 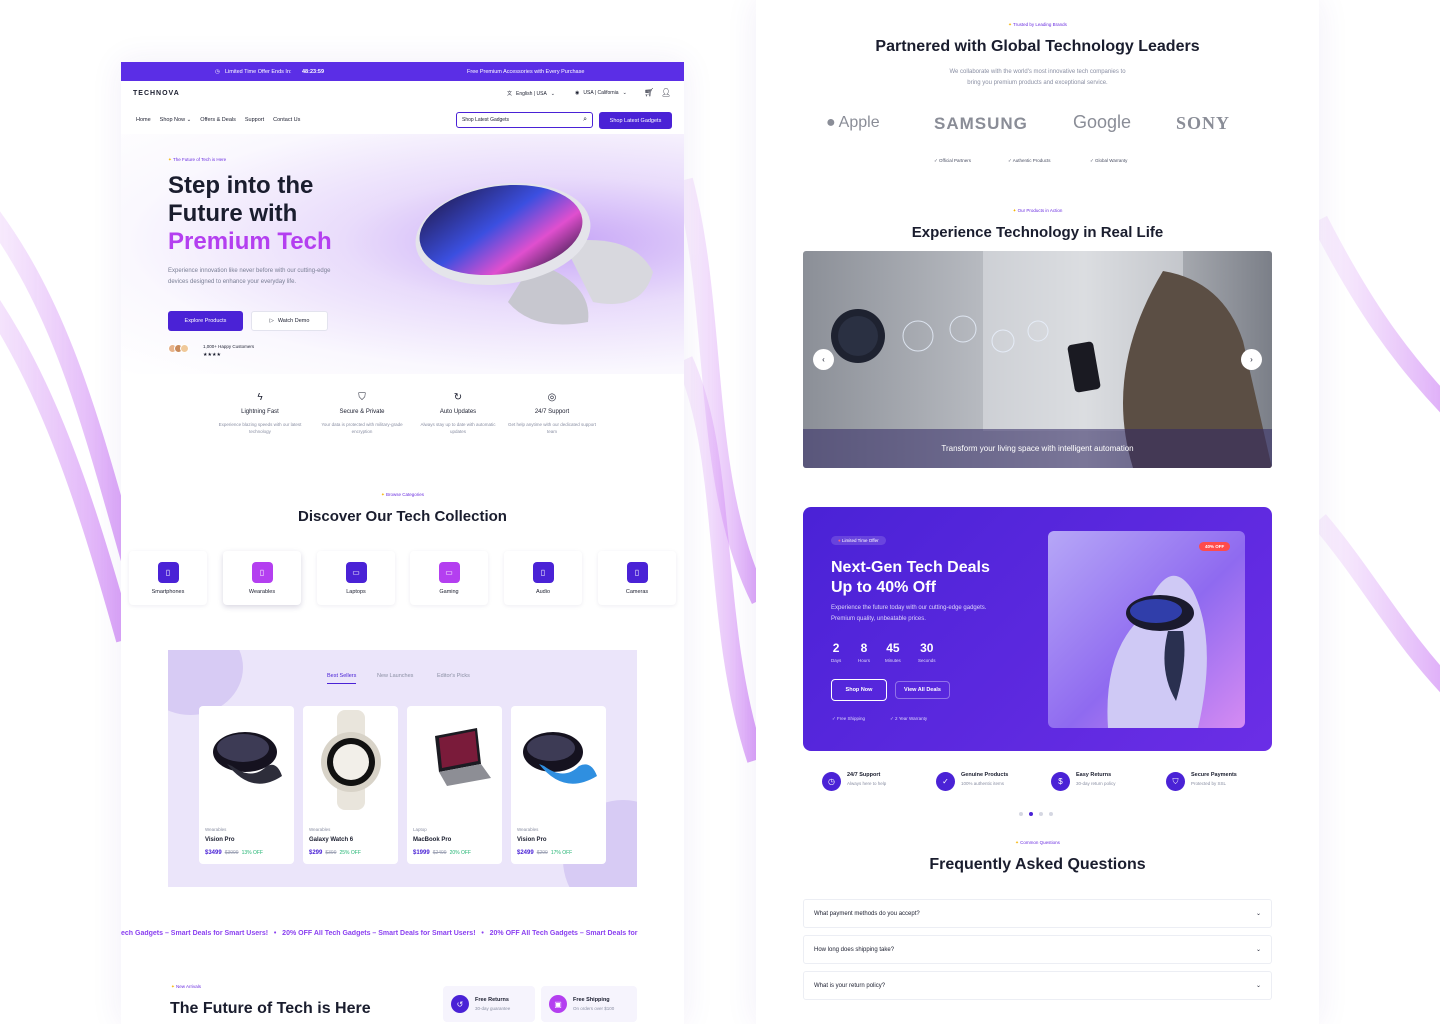 What do you see at coordinates (260, 397) in the screenshot?
I see `lightning-icon: ϟ` at bounding box center [260, 397].